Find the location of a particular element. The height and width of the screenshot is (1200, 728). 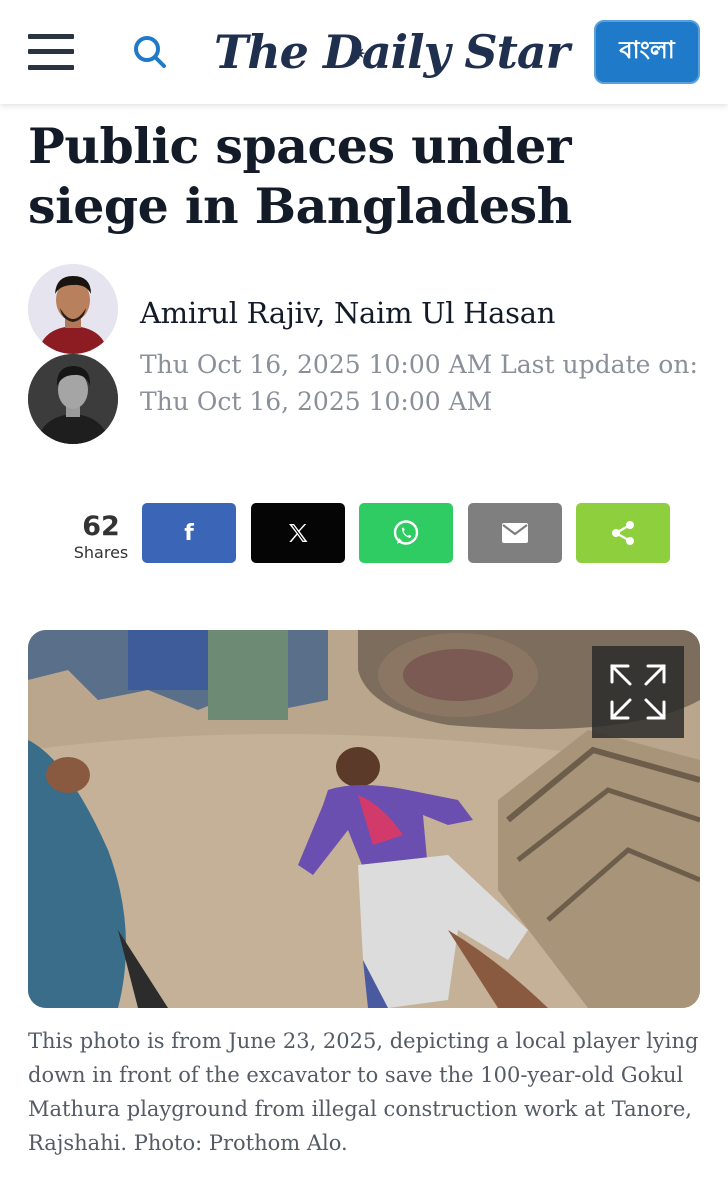

more-share-button is located at coordinates (623, 533).